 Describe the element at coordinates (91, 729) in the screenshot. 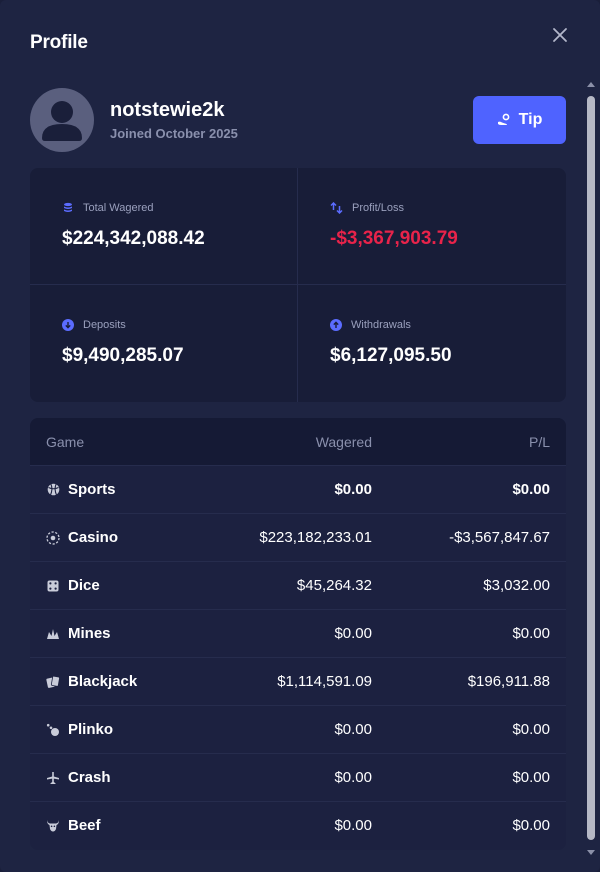

I see `game-name: Plinko` at that location.